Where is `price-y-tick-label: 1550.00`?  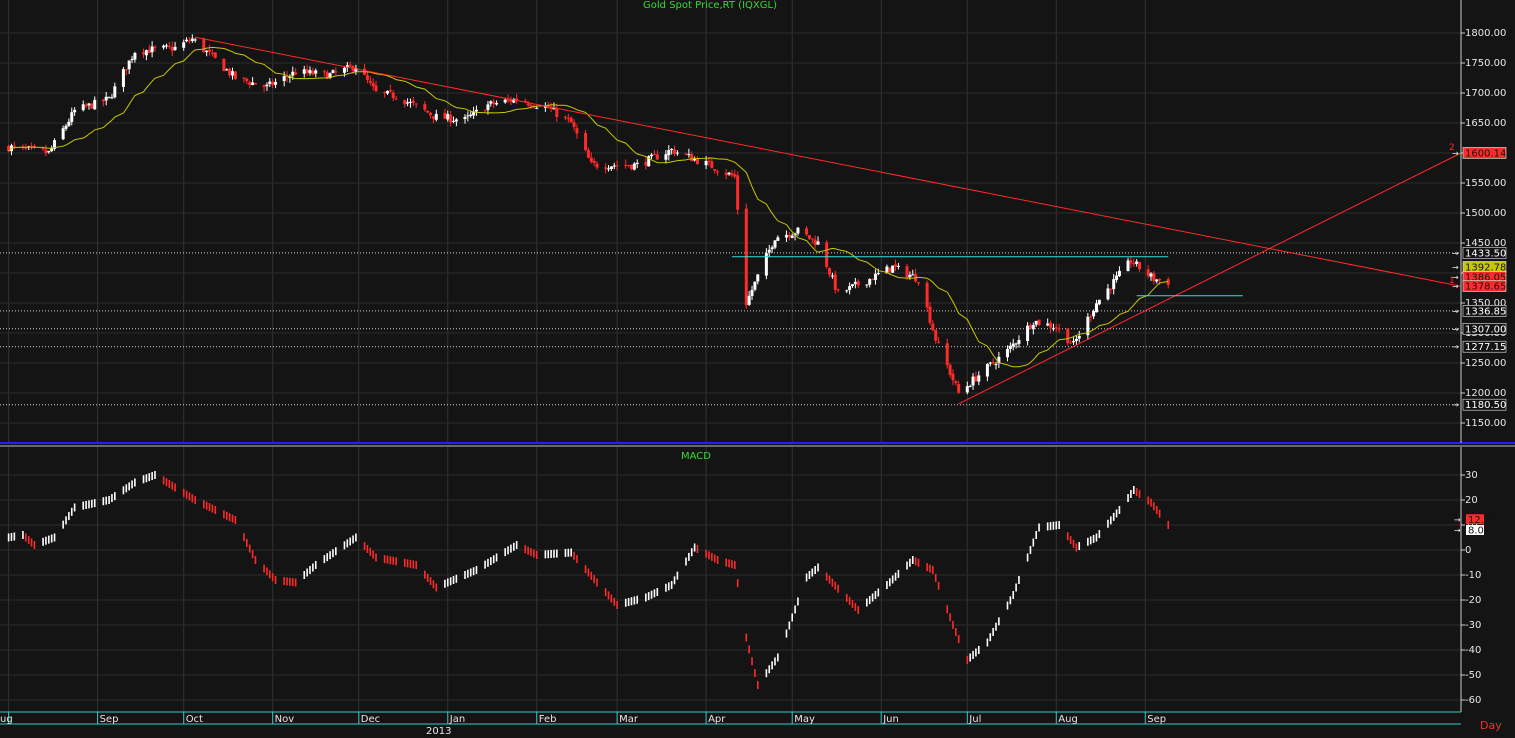
price-y-tick-label: 1550.00 is located at coordinates (1485, 183).